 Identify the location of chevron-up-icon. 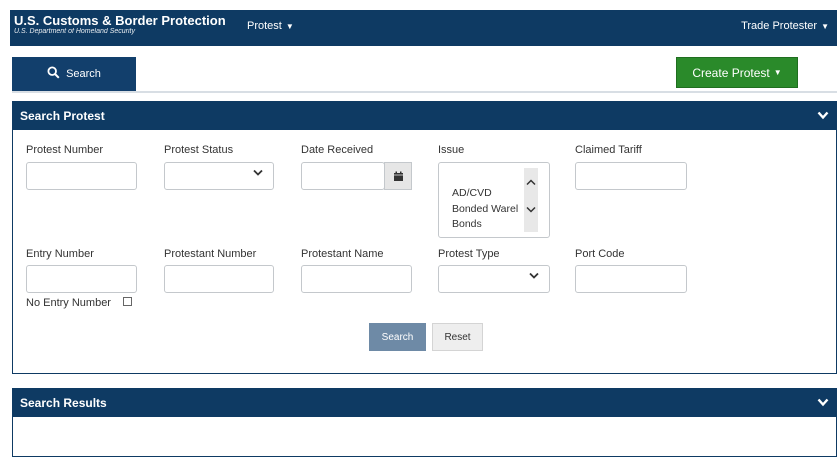
(531, 183).